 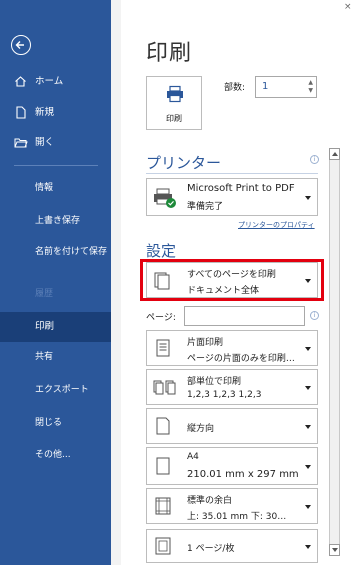 What do you see at coordinates (22, 113) in the screenshot?
I see `new-document-icon` at bounding box center [22, 113].